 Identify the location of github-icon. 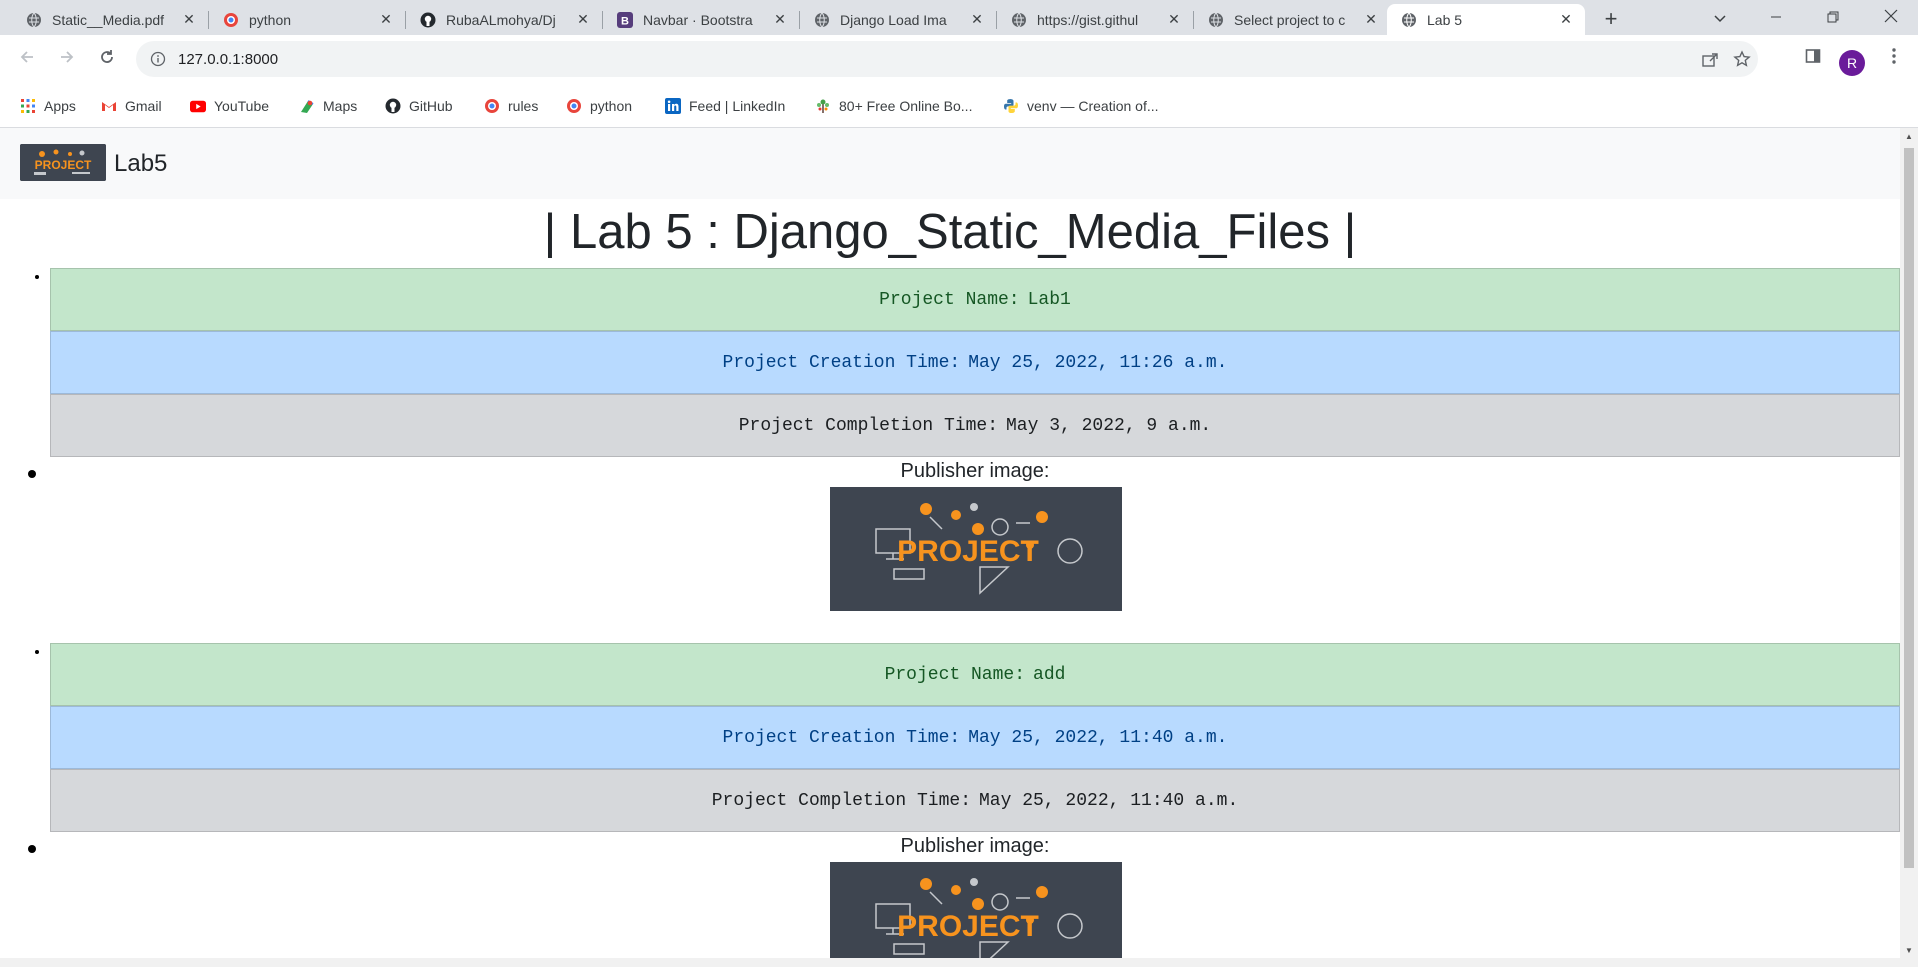
(428, 20).